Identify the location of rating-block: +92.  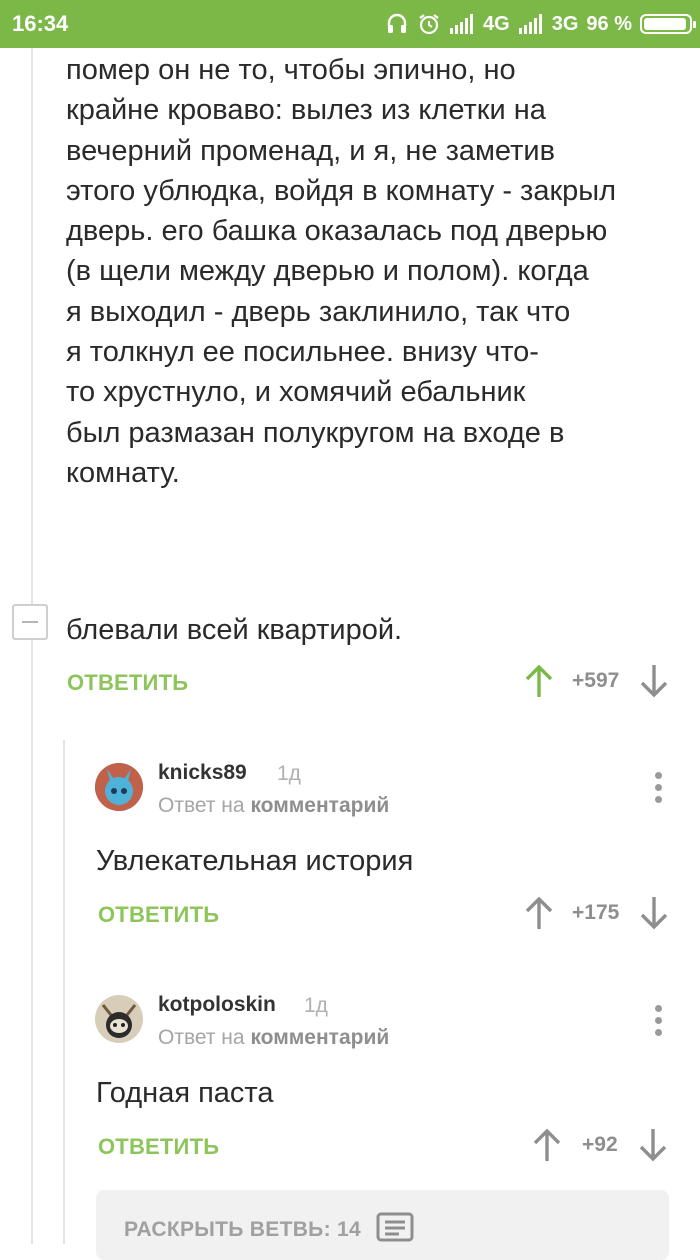
(600, 1145).